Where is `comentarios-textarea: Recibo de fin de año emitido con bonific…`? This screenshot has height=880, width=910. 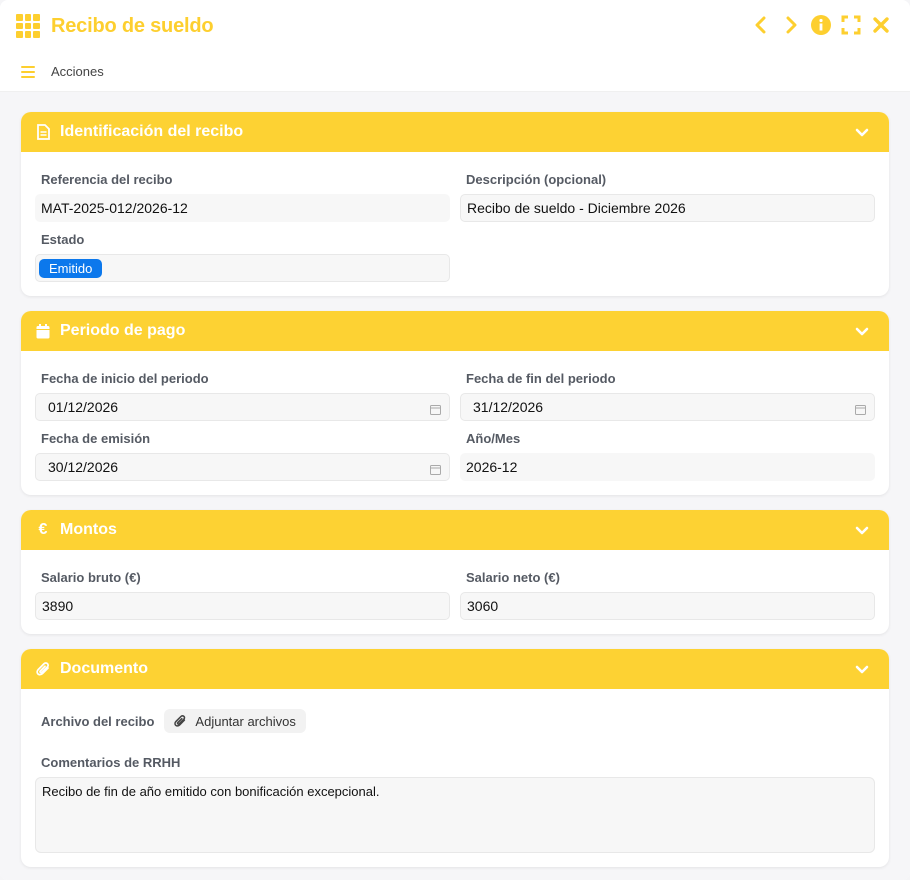
comentarios-textarea: Recibo de fin de año emitido con bonific… is located at coordinates (455, 815).